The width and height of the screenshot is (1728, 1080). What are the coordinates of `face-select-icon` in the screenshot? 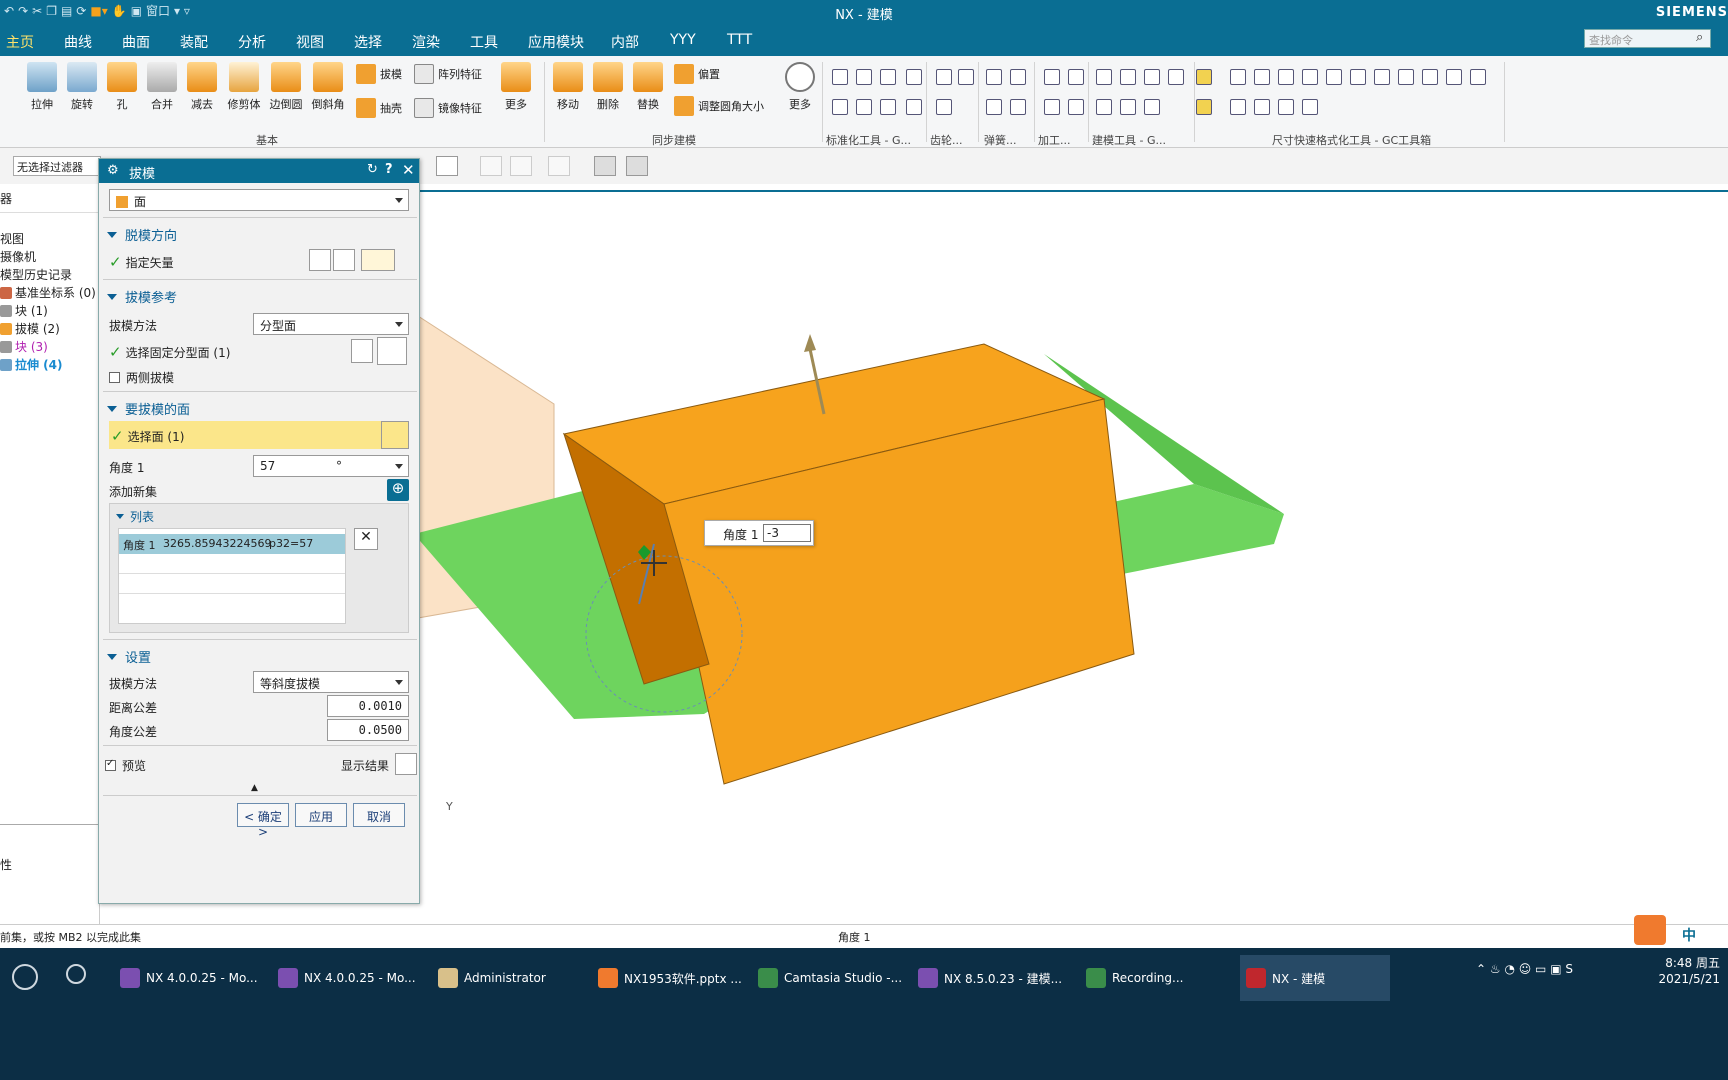 It's located at (395, 435).